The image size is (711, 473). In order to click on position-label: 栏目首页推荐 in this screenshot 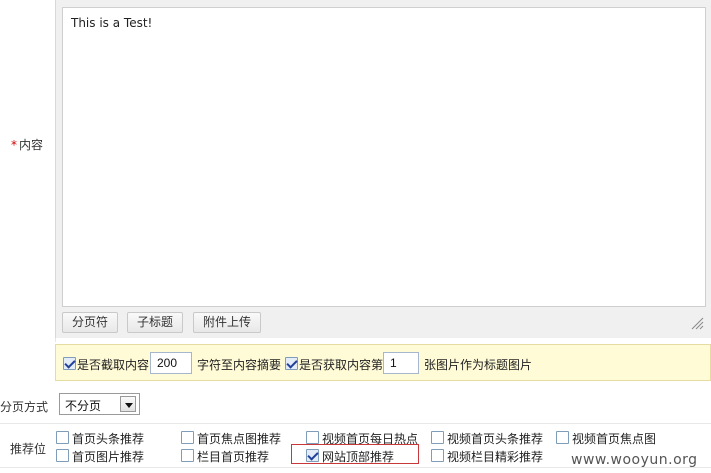, I will do `click(233, 457)`.